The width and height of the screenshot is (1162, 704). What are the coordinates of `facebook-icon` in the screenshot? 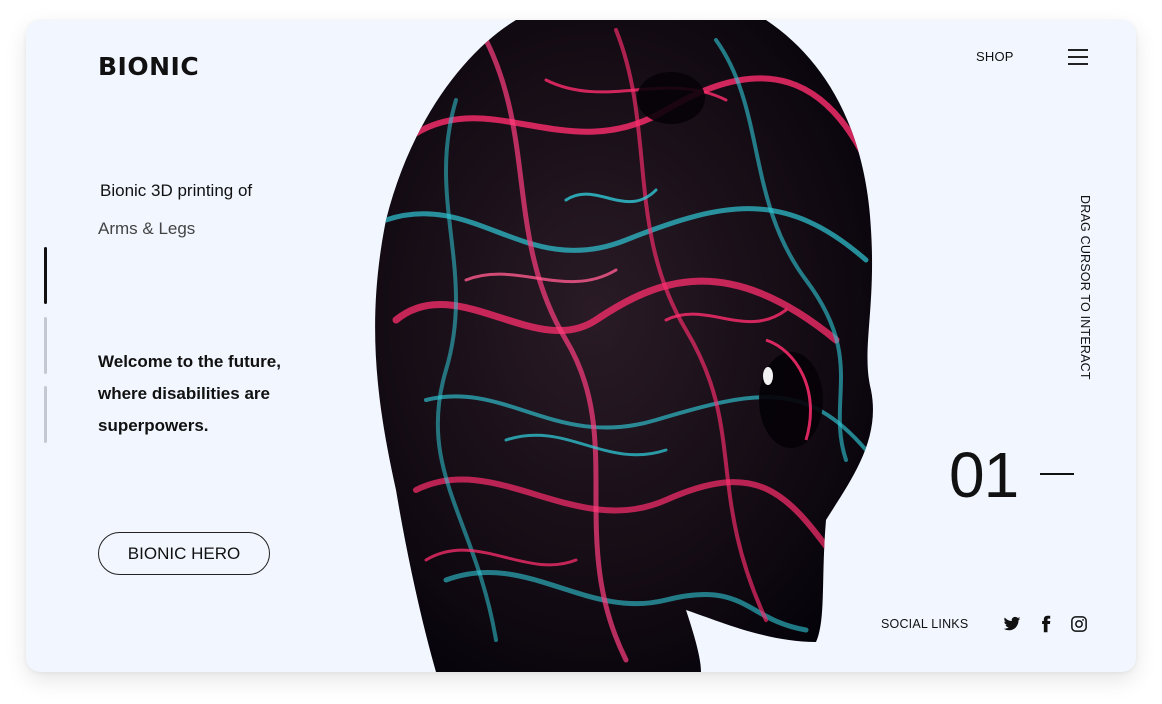 It's located at (1046, 624).